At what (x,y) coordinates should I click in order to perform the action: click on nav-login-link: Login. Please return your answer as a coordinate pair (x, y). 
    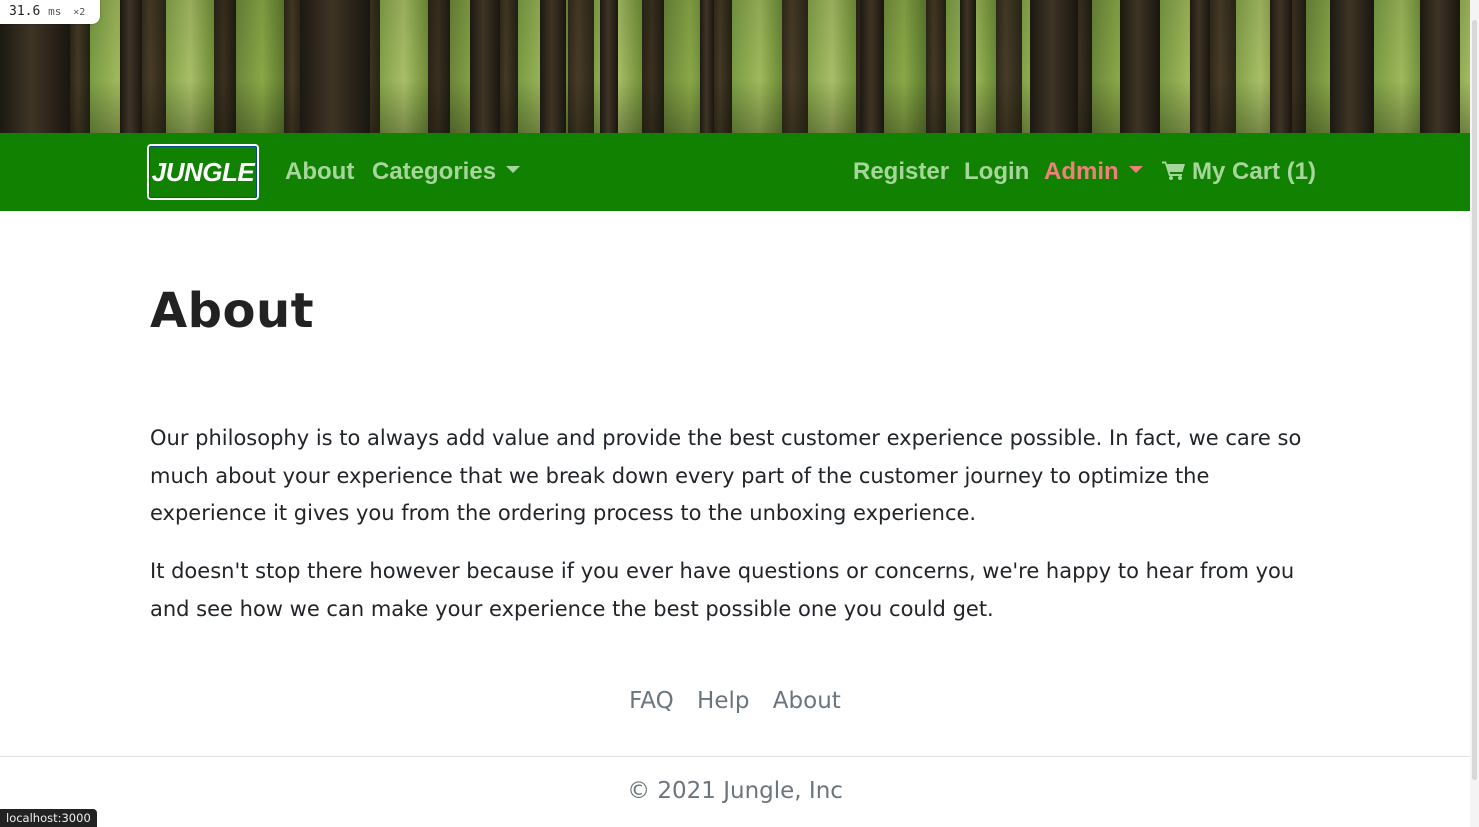
    Looking at the image, I should click on (996, 172).